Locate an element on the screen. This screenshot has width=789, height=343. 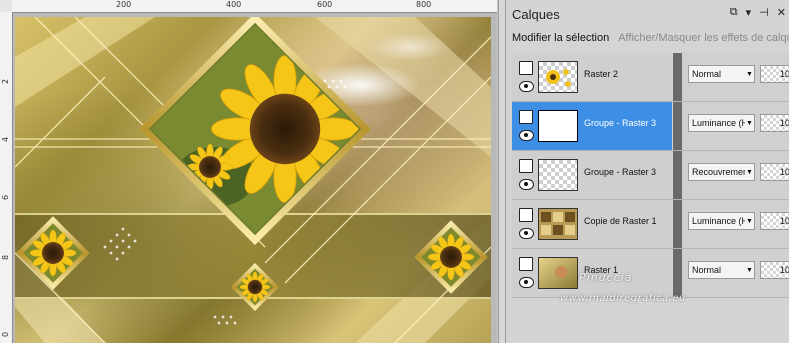
layer-properties: Recouvrement▼ 100 is located at coordinates (735, 175).